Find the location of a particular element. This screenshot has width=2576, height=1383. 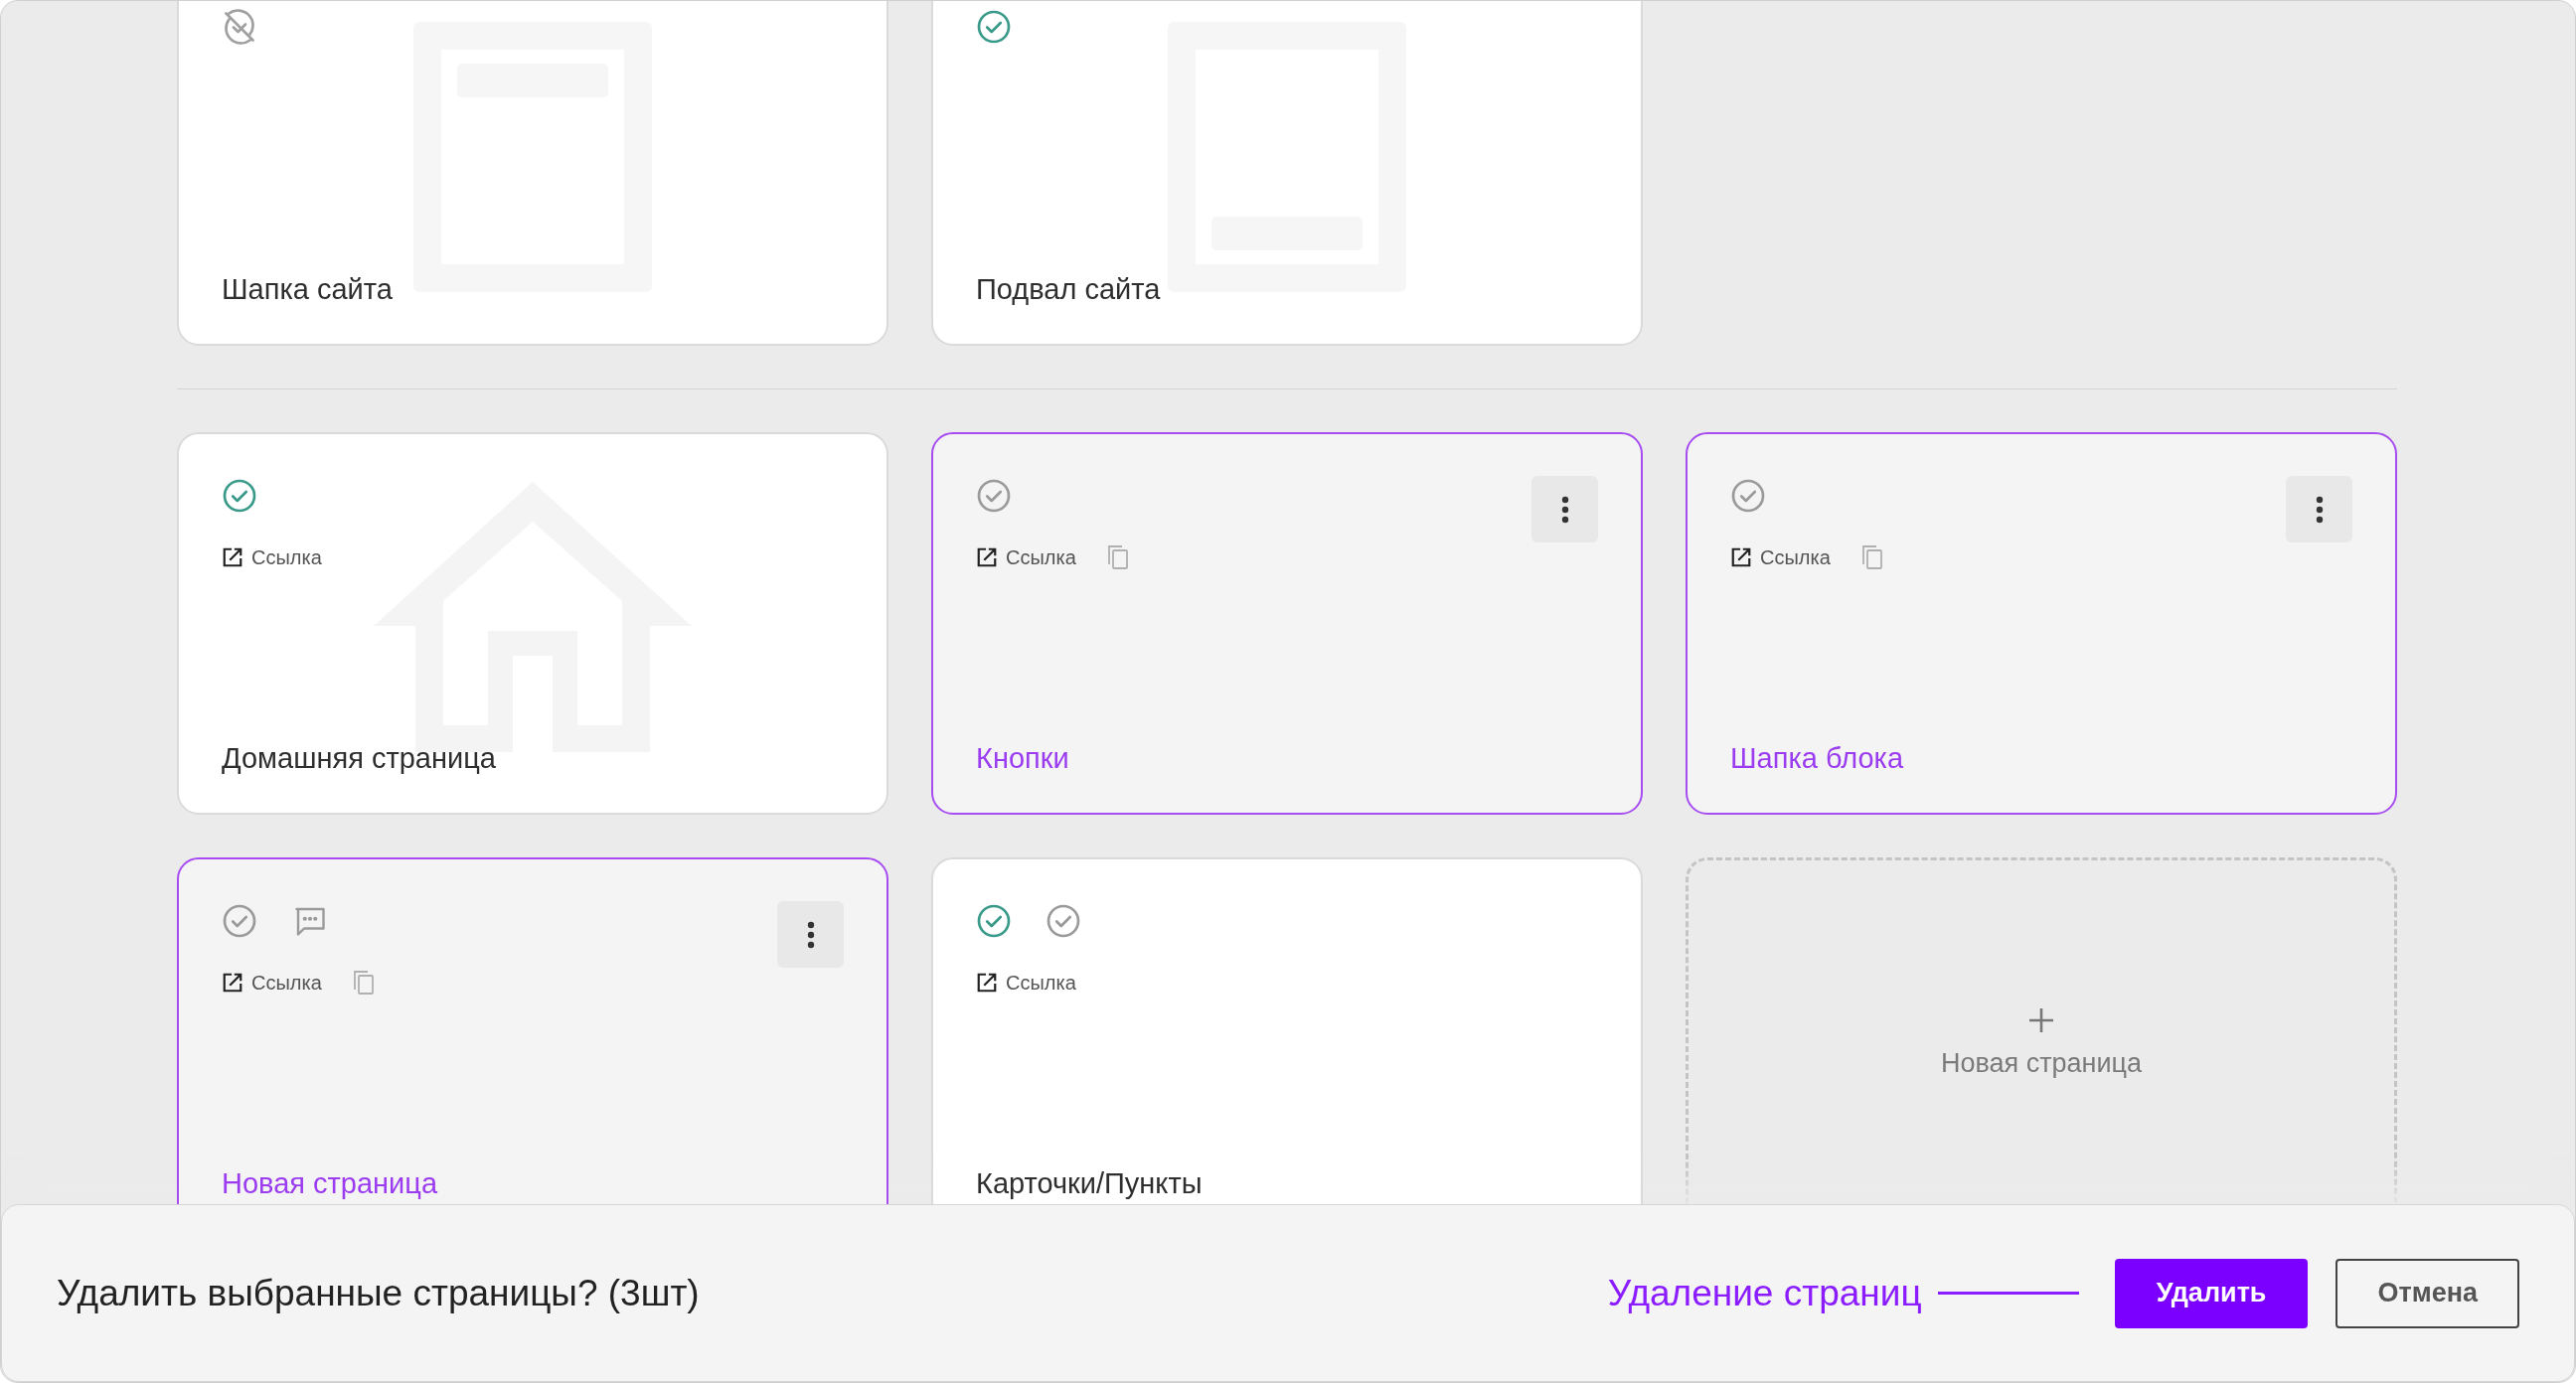

delete-button: Удалить is located at coordinates (2211, 1293).